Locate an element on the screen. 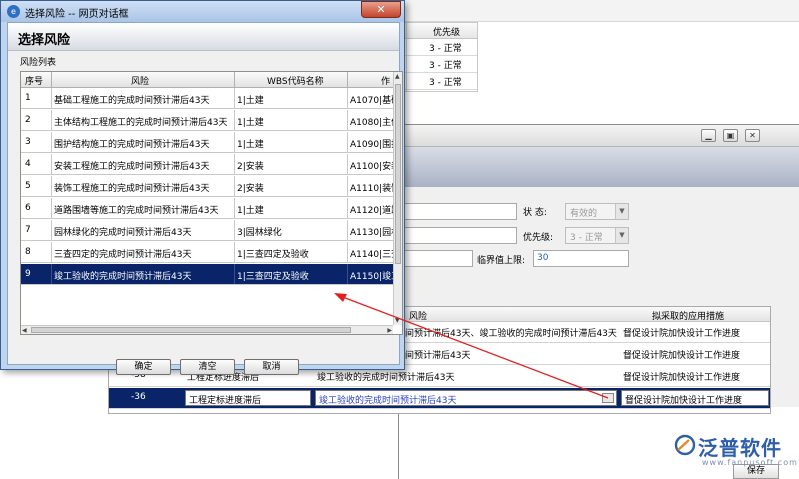 This screenshot has width=799, height=479. brand-watermark: 泛普软件 www.fanpusoft.com is located at coordinates (734, 454).